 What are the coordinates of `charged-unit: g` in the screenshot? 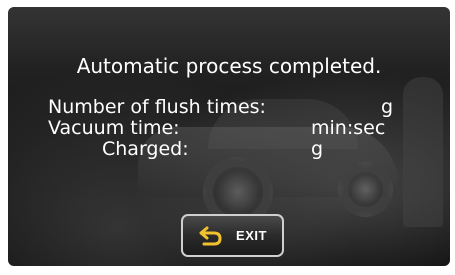 It's located at (317, 149).